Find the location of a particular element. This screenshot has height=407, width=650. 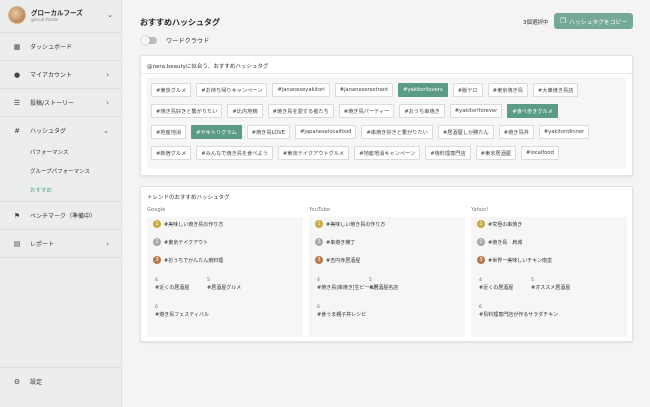

nav-hashtags-label: ハッシュタグ is located at coordinates (48, 131).